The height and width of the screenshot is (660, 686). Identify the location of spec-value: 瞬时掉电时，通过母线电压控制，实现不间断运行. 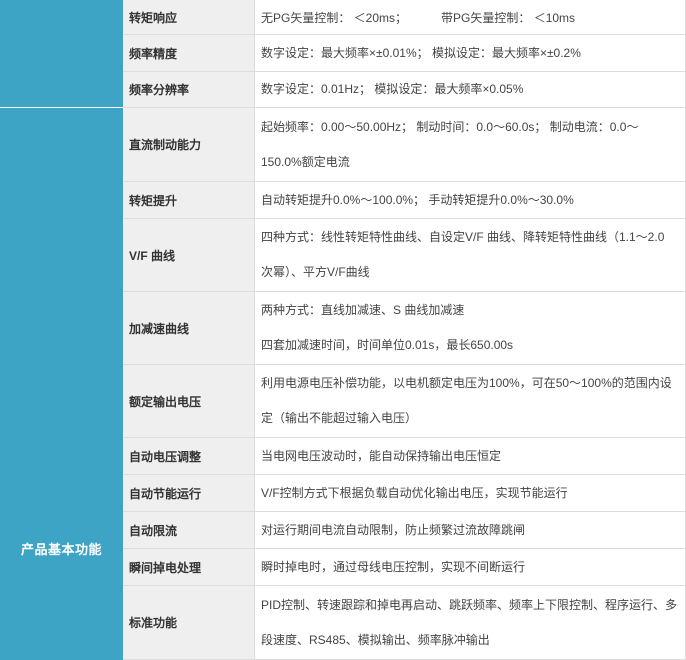
(470, 567).